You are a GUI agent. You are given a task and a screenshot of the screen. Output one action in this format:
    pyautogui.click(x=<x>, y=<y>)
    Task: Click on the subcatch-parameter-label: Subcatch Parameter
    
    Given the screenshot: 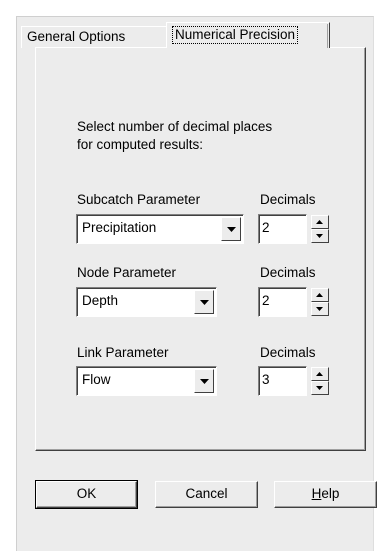 What is the action you would take?
    pyautogui.click(x=139, y=199)
    